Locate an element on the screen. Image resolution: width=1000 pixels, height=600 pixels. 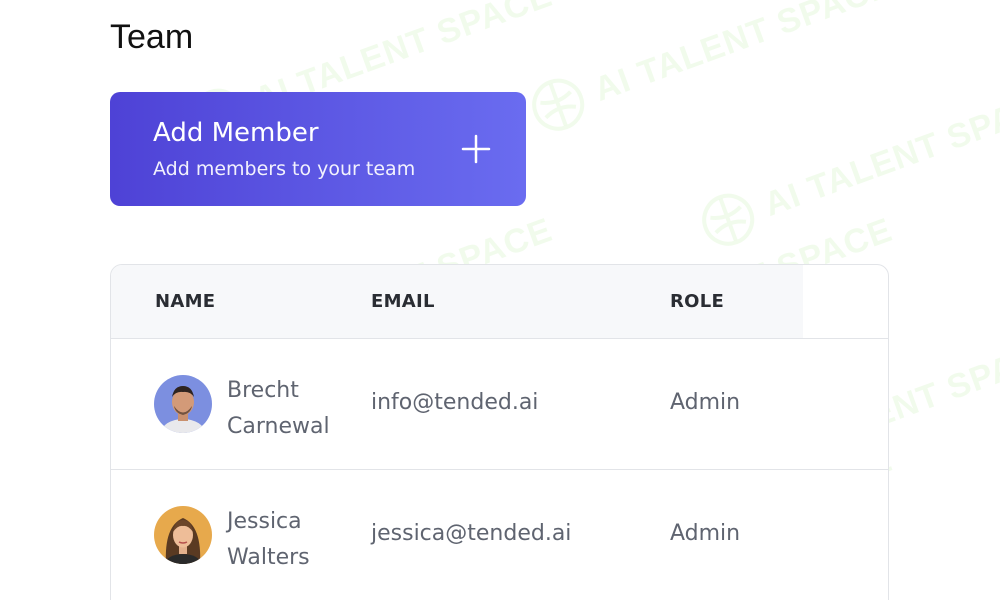
avatar-woman-icon is located at coordinates (183, 535).